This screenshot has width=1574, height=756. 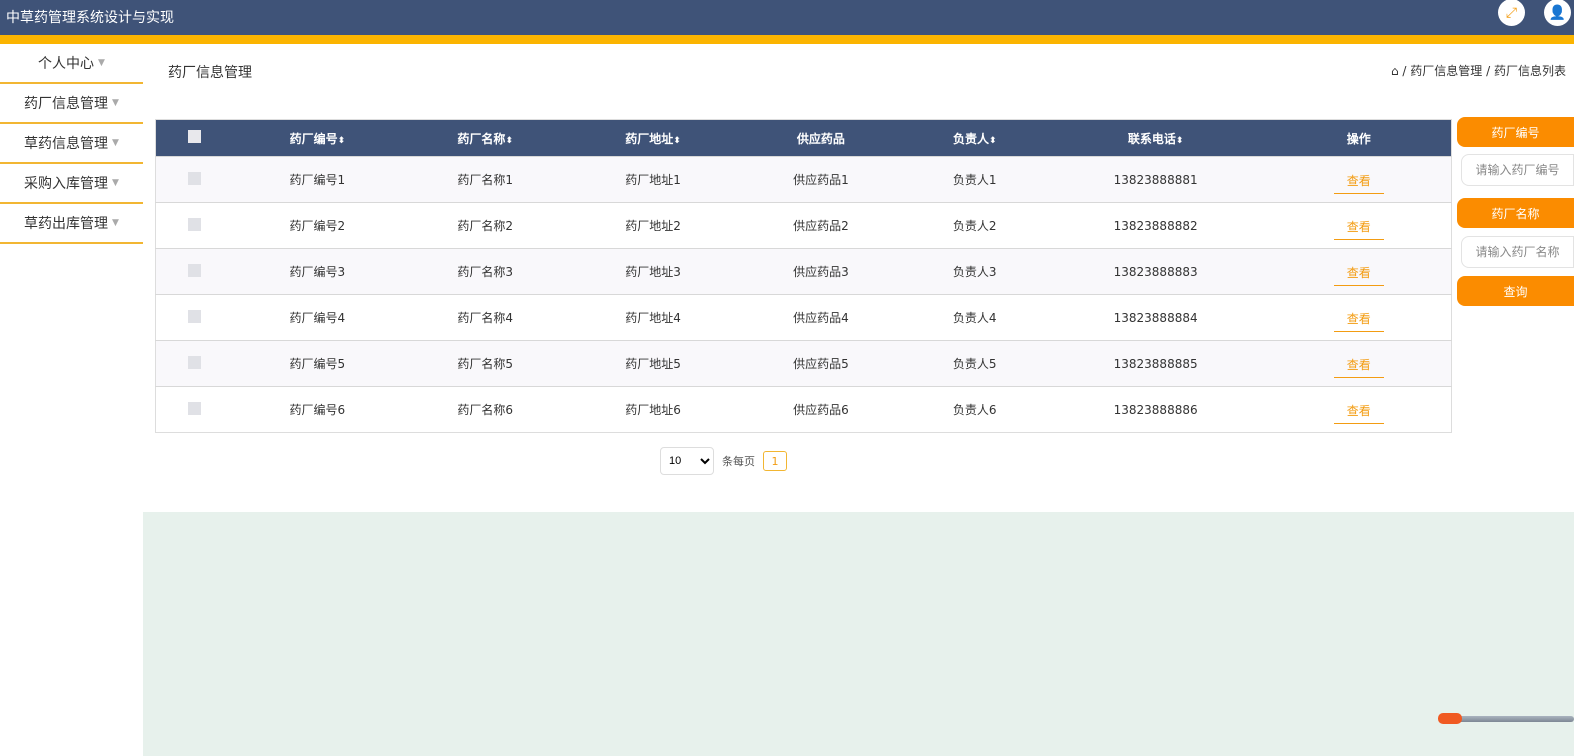 What do you see at coordinates (317, 317) in the screenshot?
I see `table-cell: 药厂编号4` at bounding box center [317, 317].